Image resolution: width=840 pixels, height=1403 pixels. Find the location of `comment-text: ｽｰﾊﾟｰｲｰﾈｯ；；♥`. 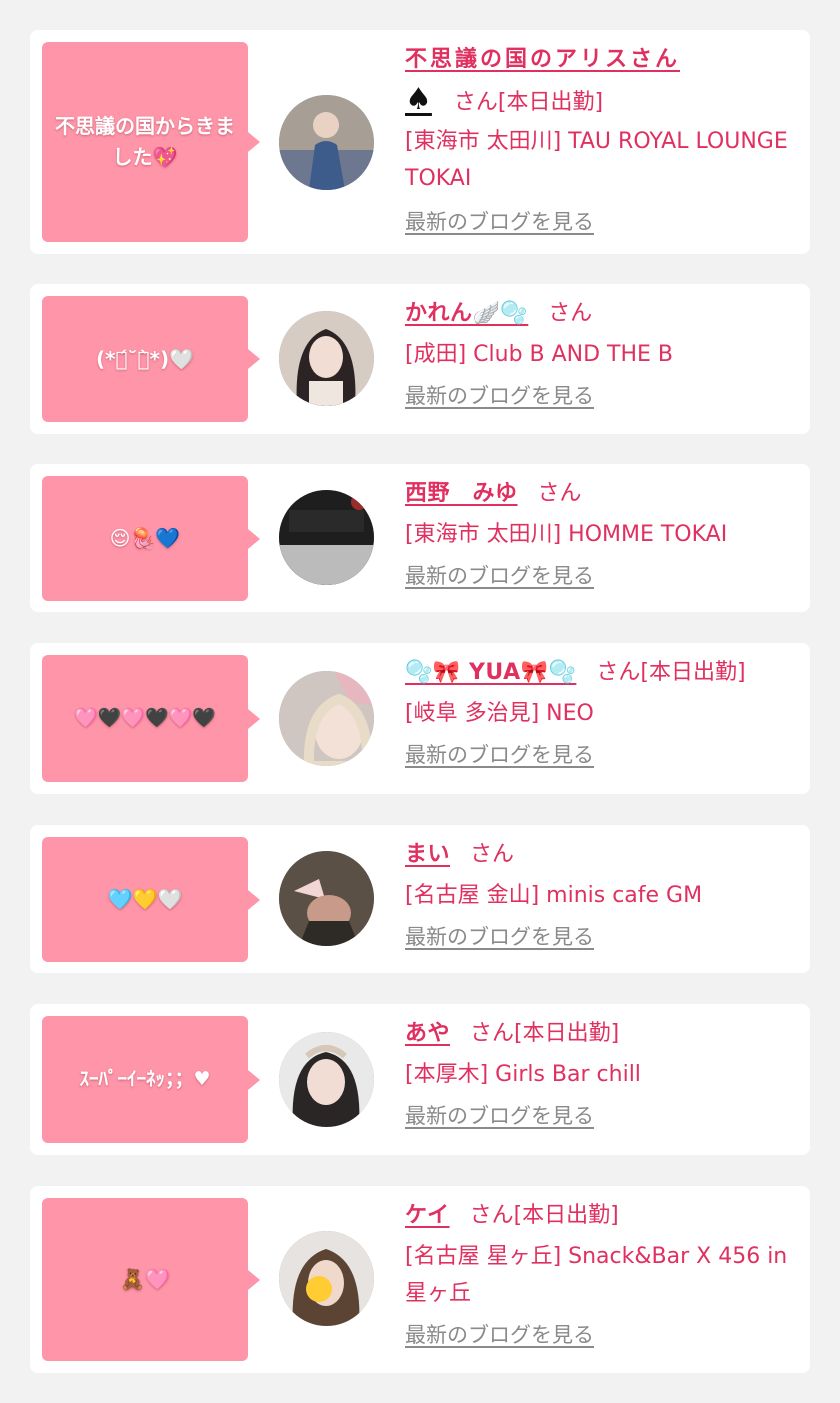

comment-text: ｽｰﾊﾟｰｲｰﾈｯ；；♥ is located at coordinates (145, 1079).